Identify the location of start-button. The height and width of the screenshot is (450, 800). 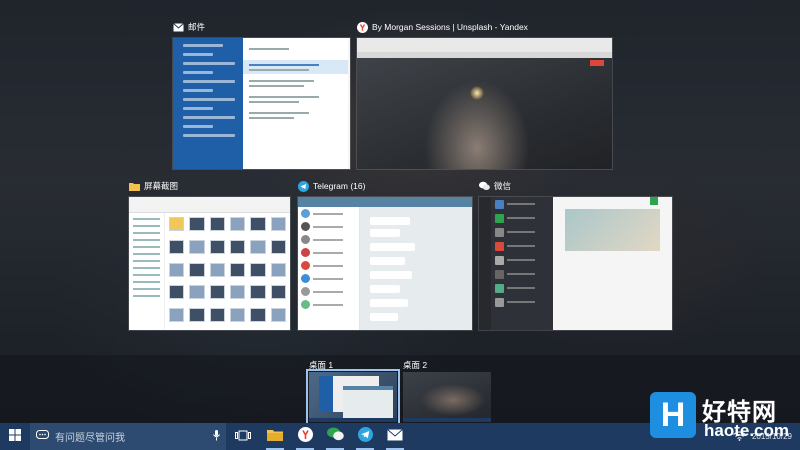
(15, 436).